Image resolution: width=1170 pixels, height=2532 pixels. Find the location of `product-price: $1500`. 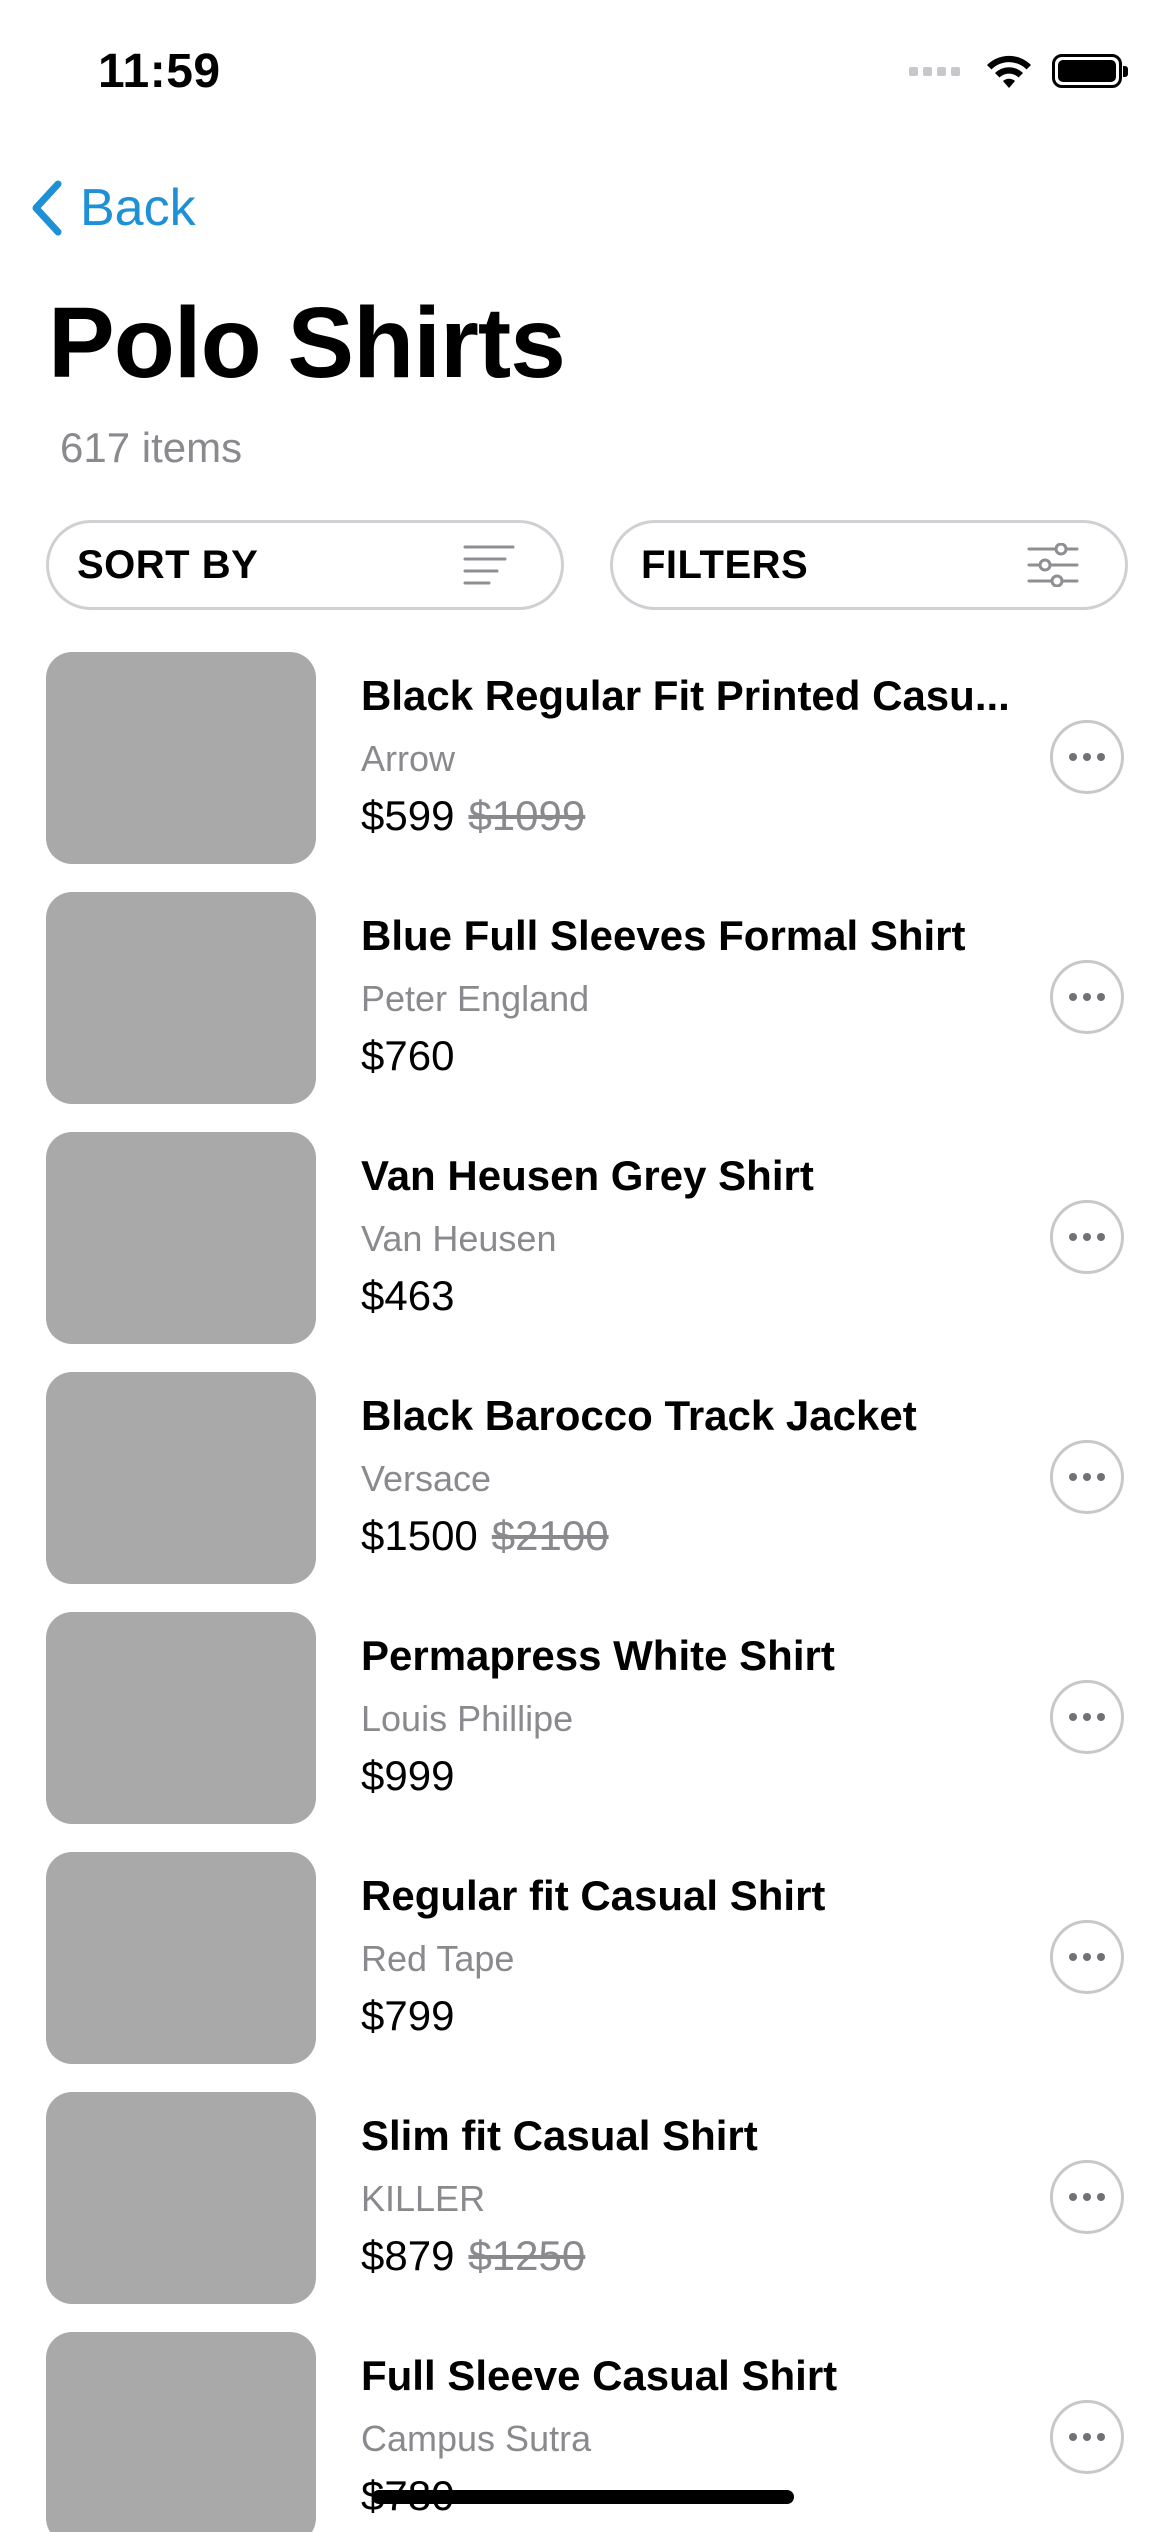

product-price: $1500 is located at coordinates (419, 1535).